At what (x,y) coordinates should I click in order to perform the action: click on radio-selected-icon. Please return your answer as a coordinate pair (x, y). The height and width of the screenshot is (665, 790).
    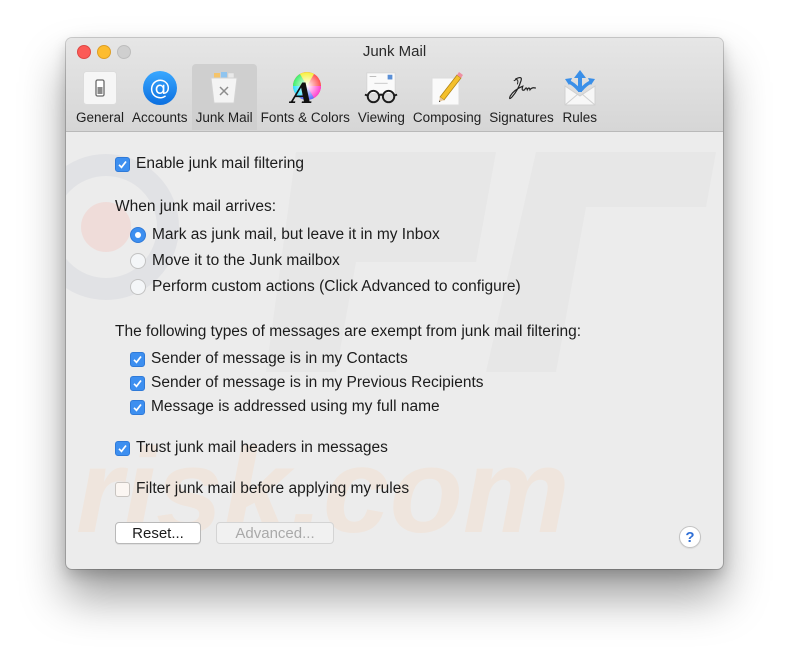
    Looking at the image, I should click on (138, 235).